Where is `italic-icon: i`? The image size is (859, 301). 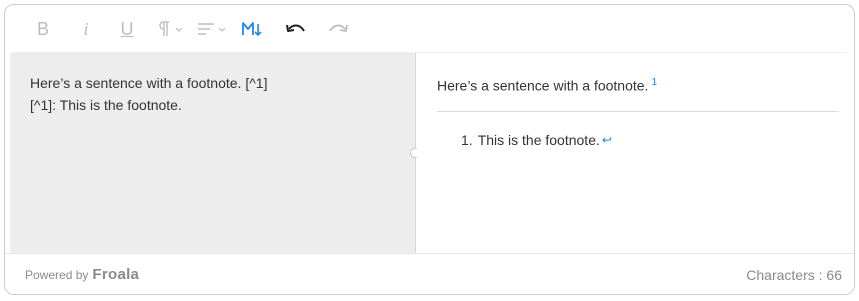
italic-icon: i is located at coordinates (86, 28).